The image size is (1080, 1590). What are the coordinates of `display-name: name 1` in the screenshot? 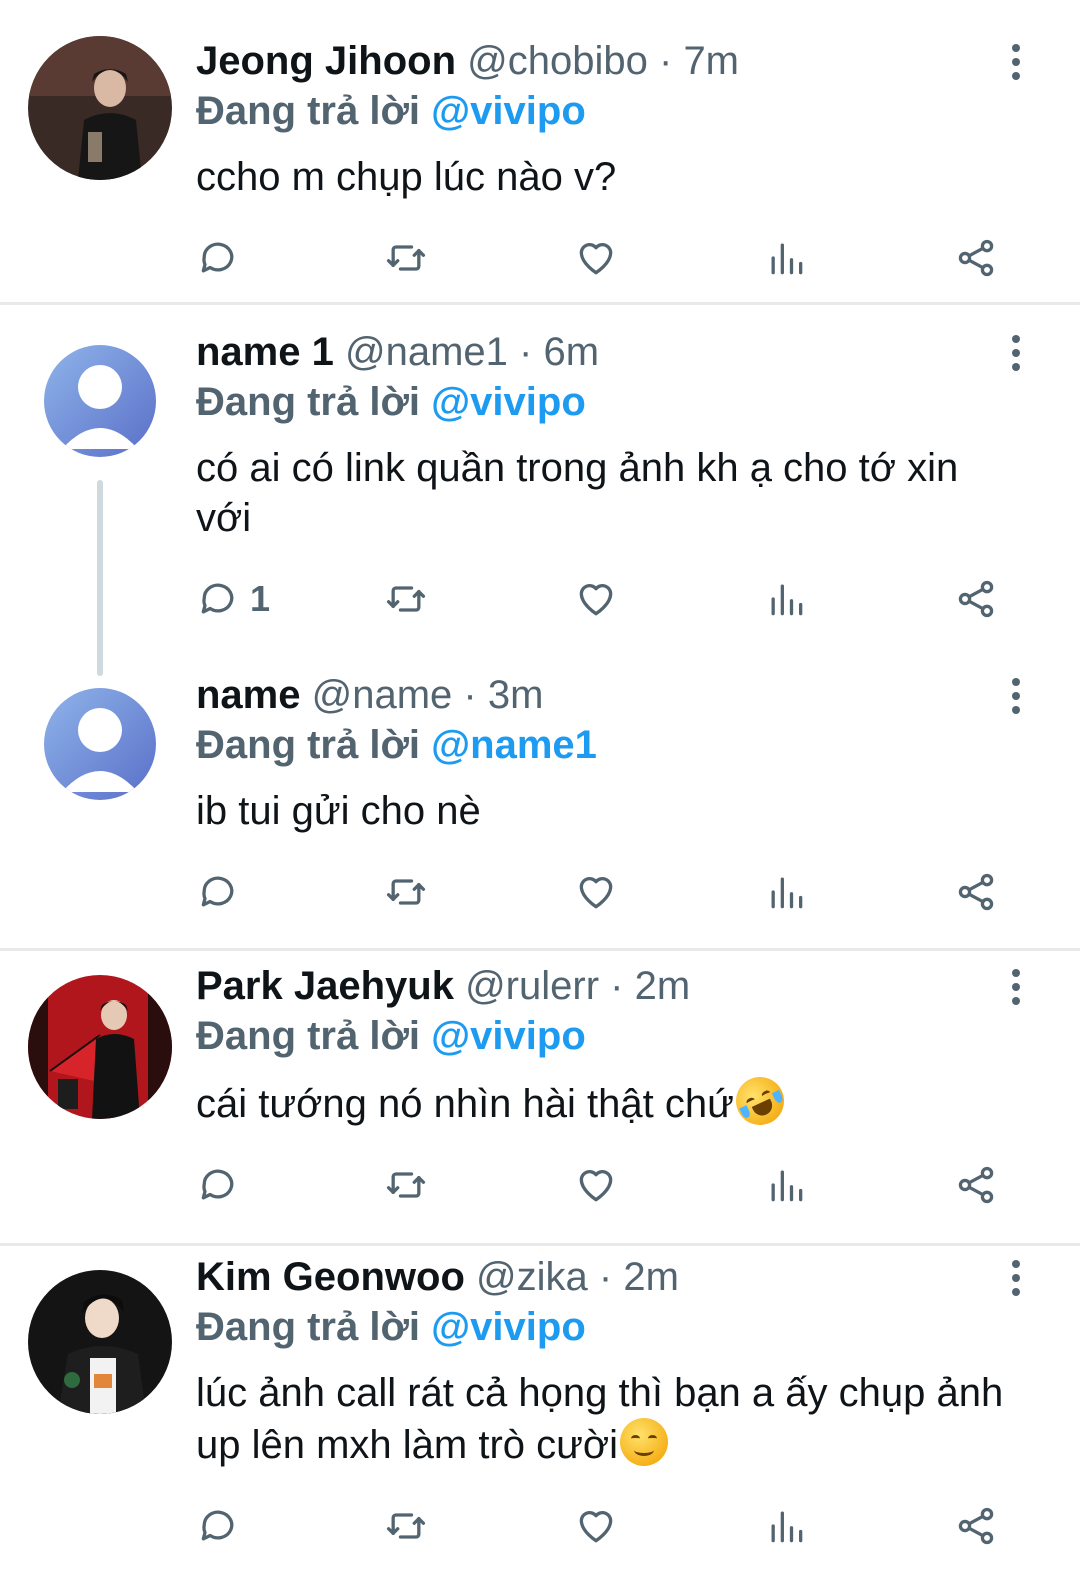 It's located at (265, 352).